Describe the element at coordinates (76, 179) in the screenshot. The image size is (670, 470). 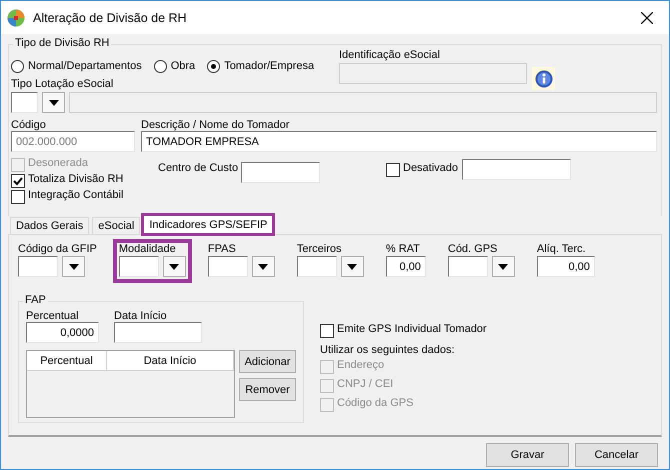
I see `checkbox-label: Totaliza Divisão RH` at that location.